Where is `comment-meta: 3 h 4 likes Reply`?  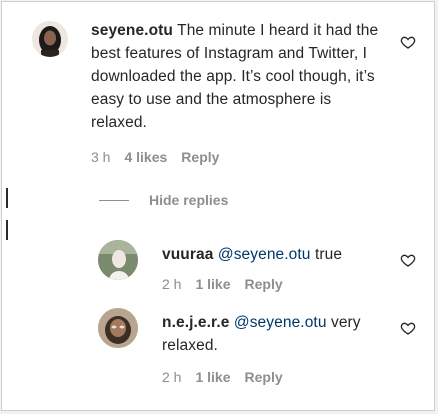 comment-meta: 3 h 4 likes Reply is located at coordinates (155, 157).